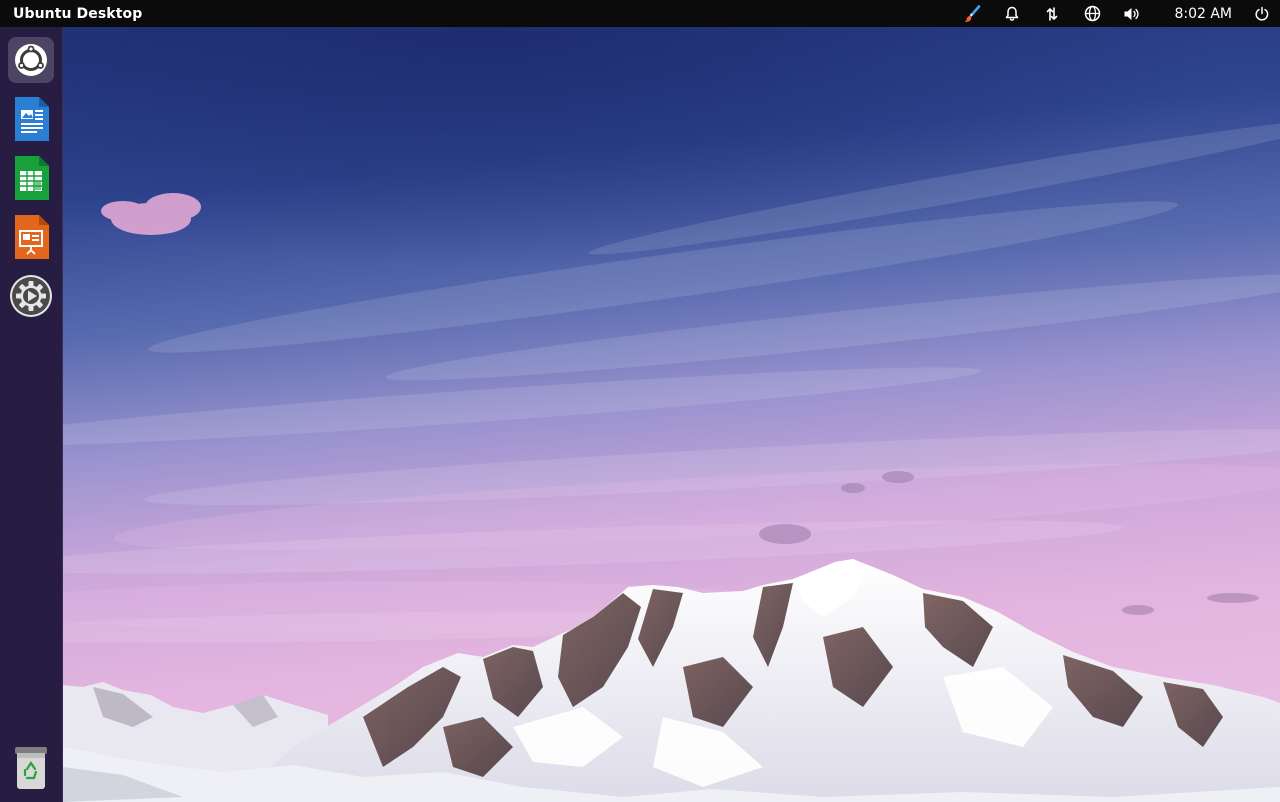  What do you see at coordinates (31, 119) in the screenshot?
I see `libreoffice-writer-icon` at bounding box center [31, 119].